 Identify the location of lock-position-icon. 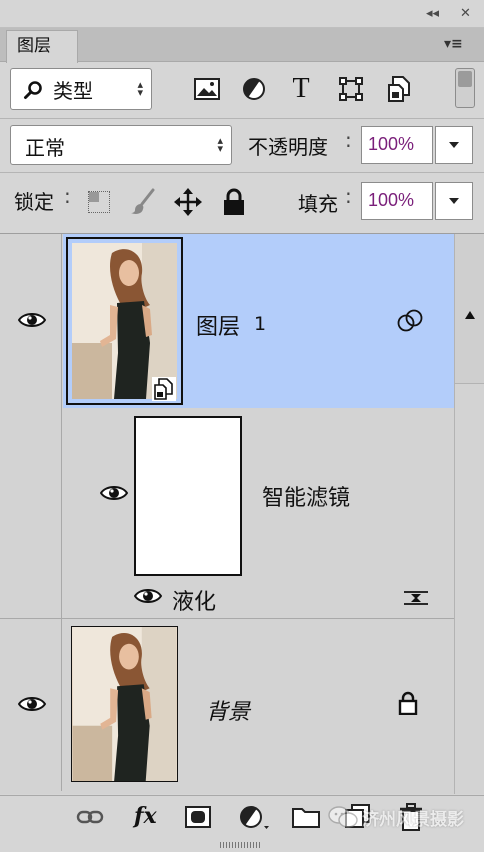
(188, 202).